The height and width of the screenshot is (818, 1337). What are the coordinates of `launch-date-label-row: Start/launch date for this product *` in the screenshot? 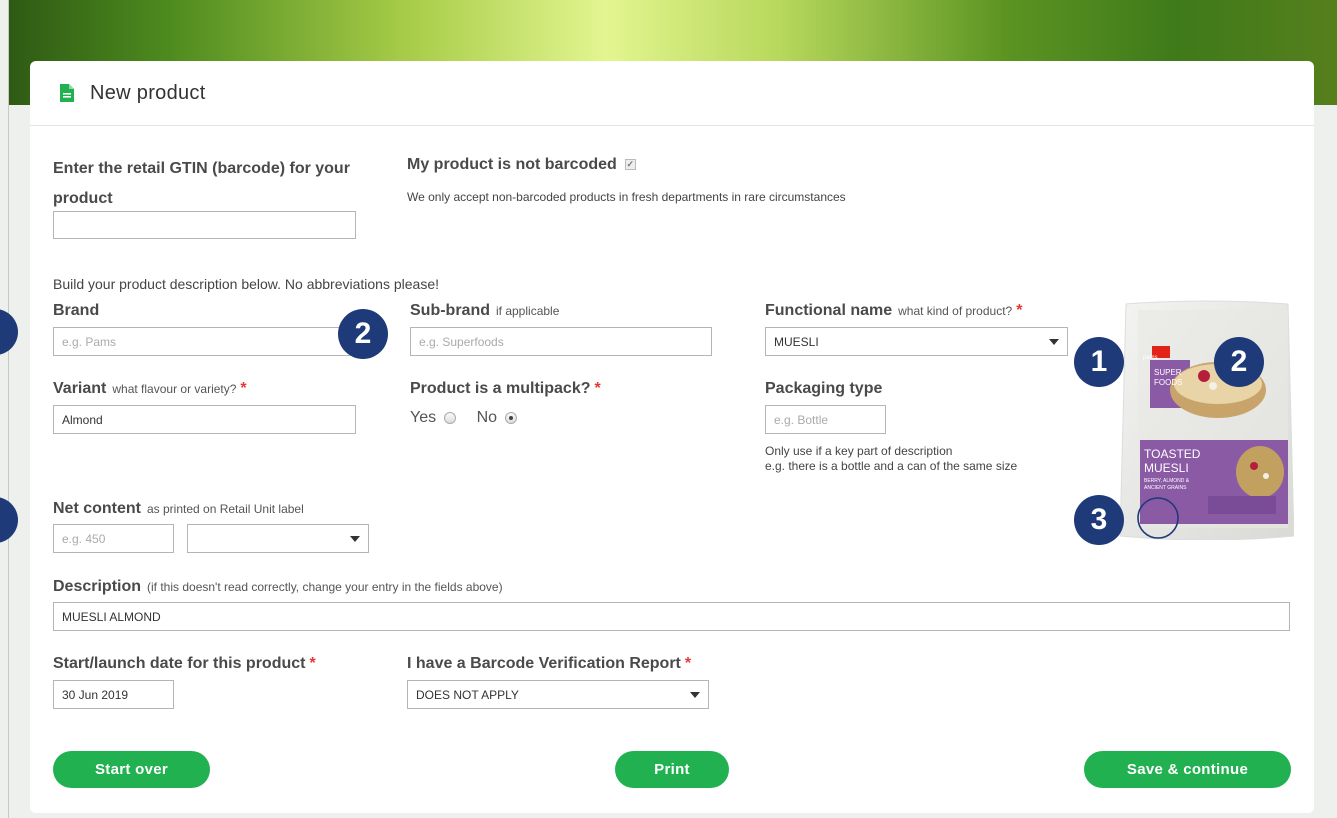 It's located at (184, 664).